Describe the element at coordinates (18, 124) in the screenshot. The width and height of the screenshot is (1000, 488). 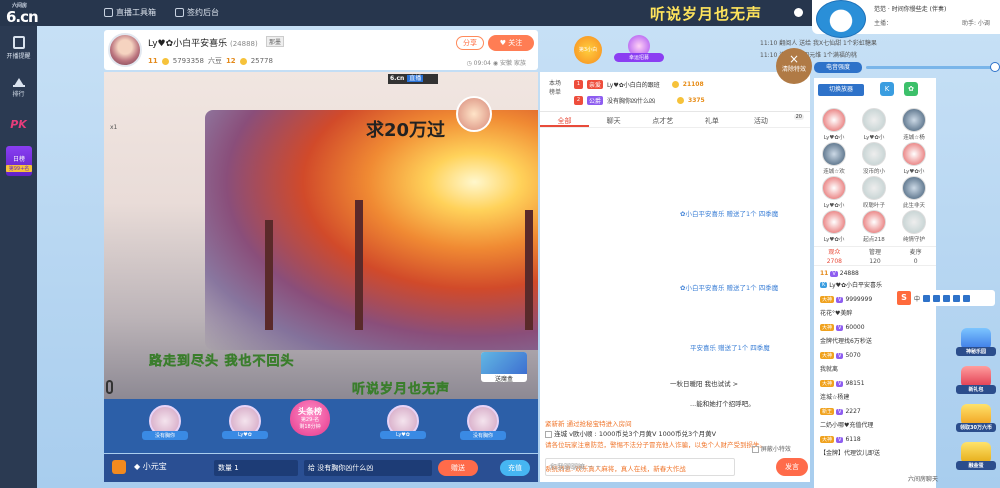
I see `sidebar-item-pk: PK` at that location.